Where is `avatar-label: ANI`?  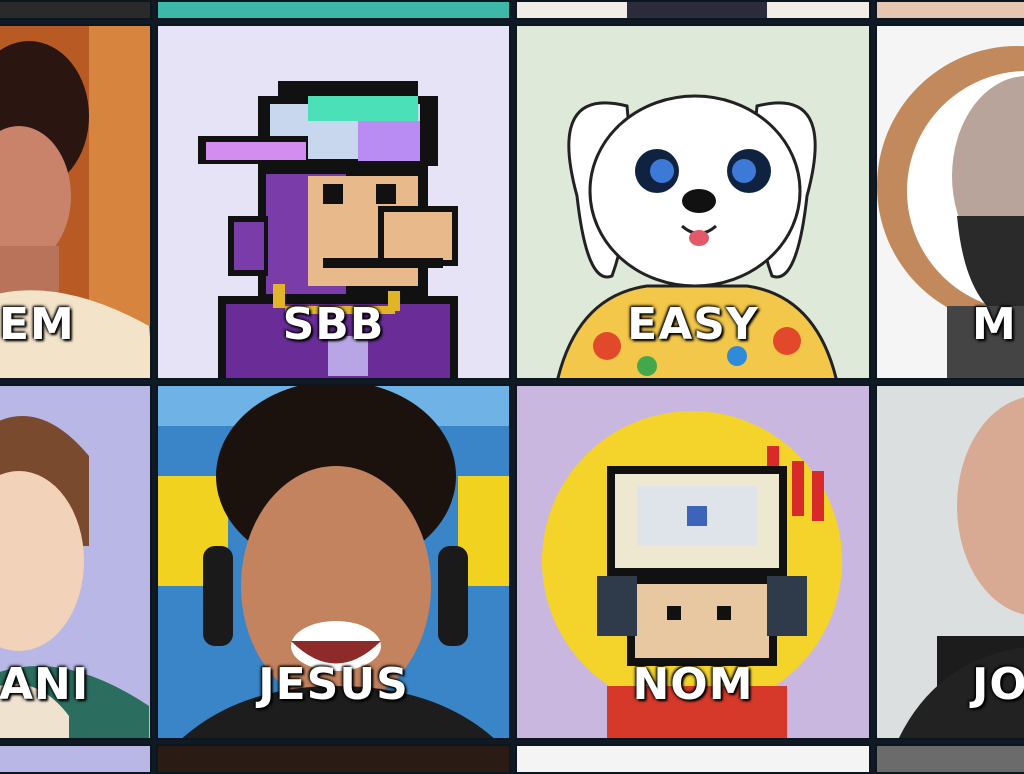
avatar-label: ANI is located at coordinates (45, 684).